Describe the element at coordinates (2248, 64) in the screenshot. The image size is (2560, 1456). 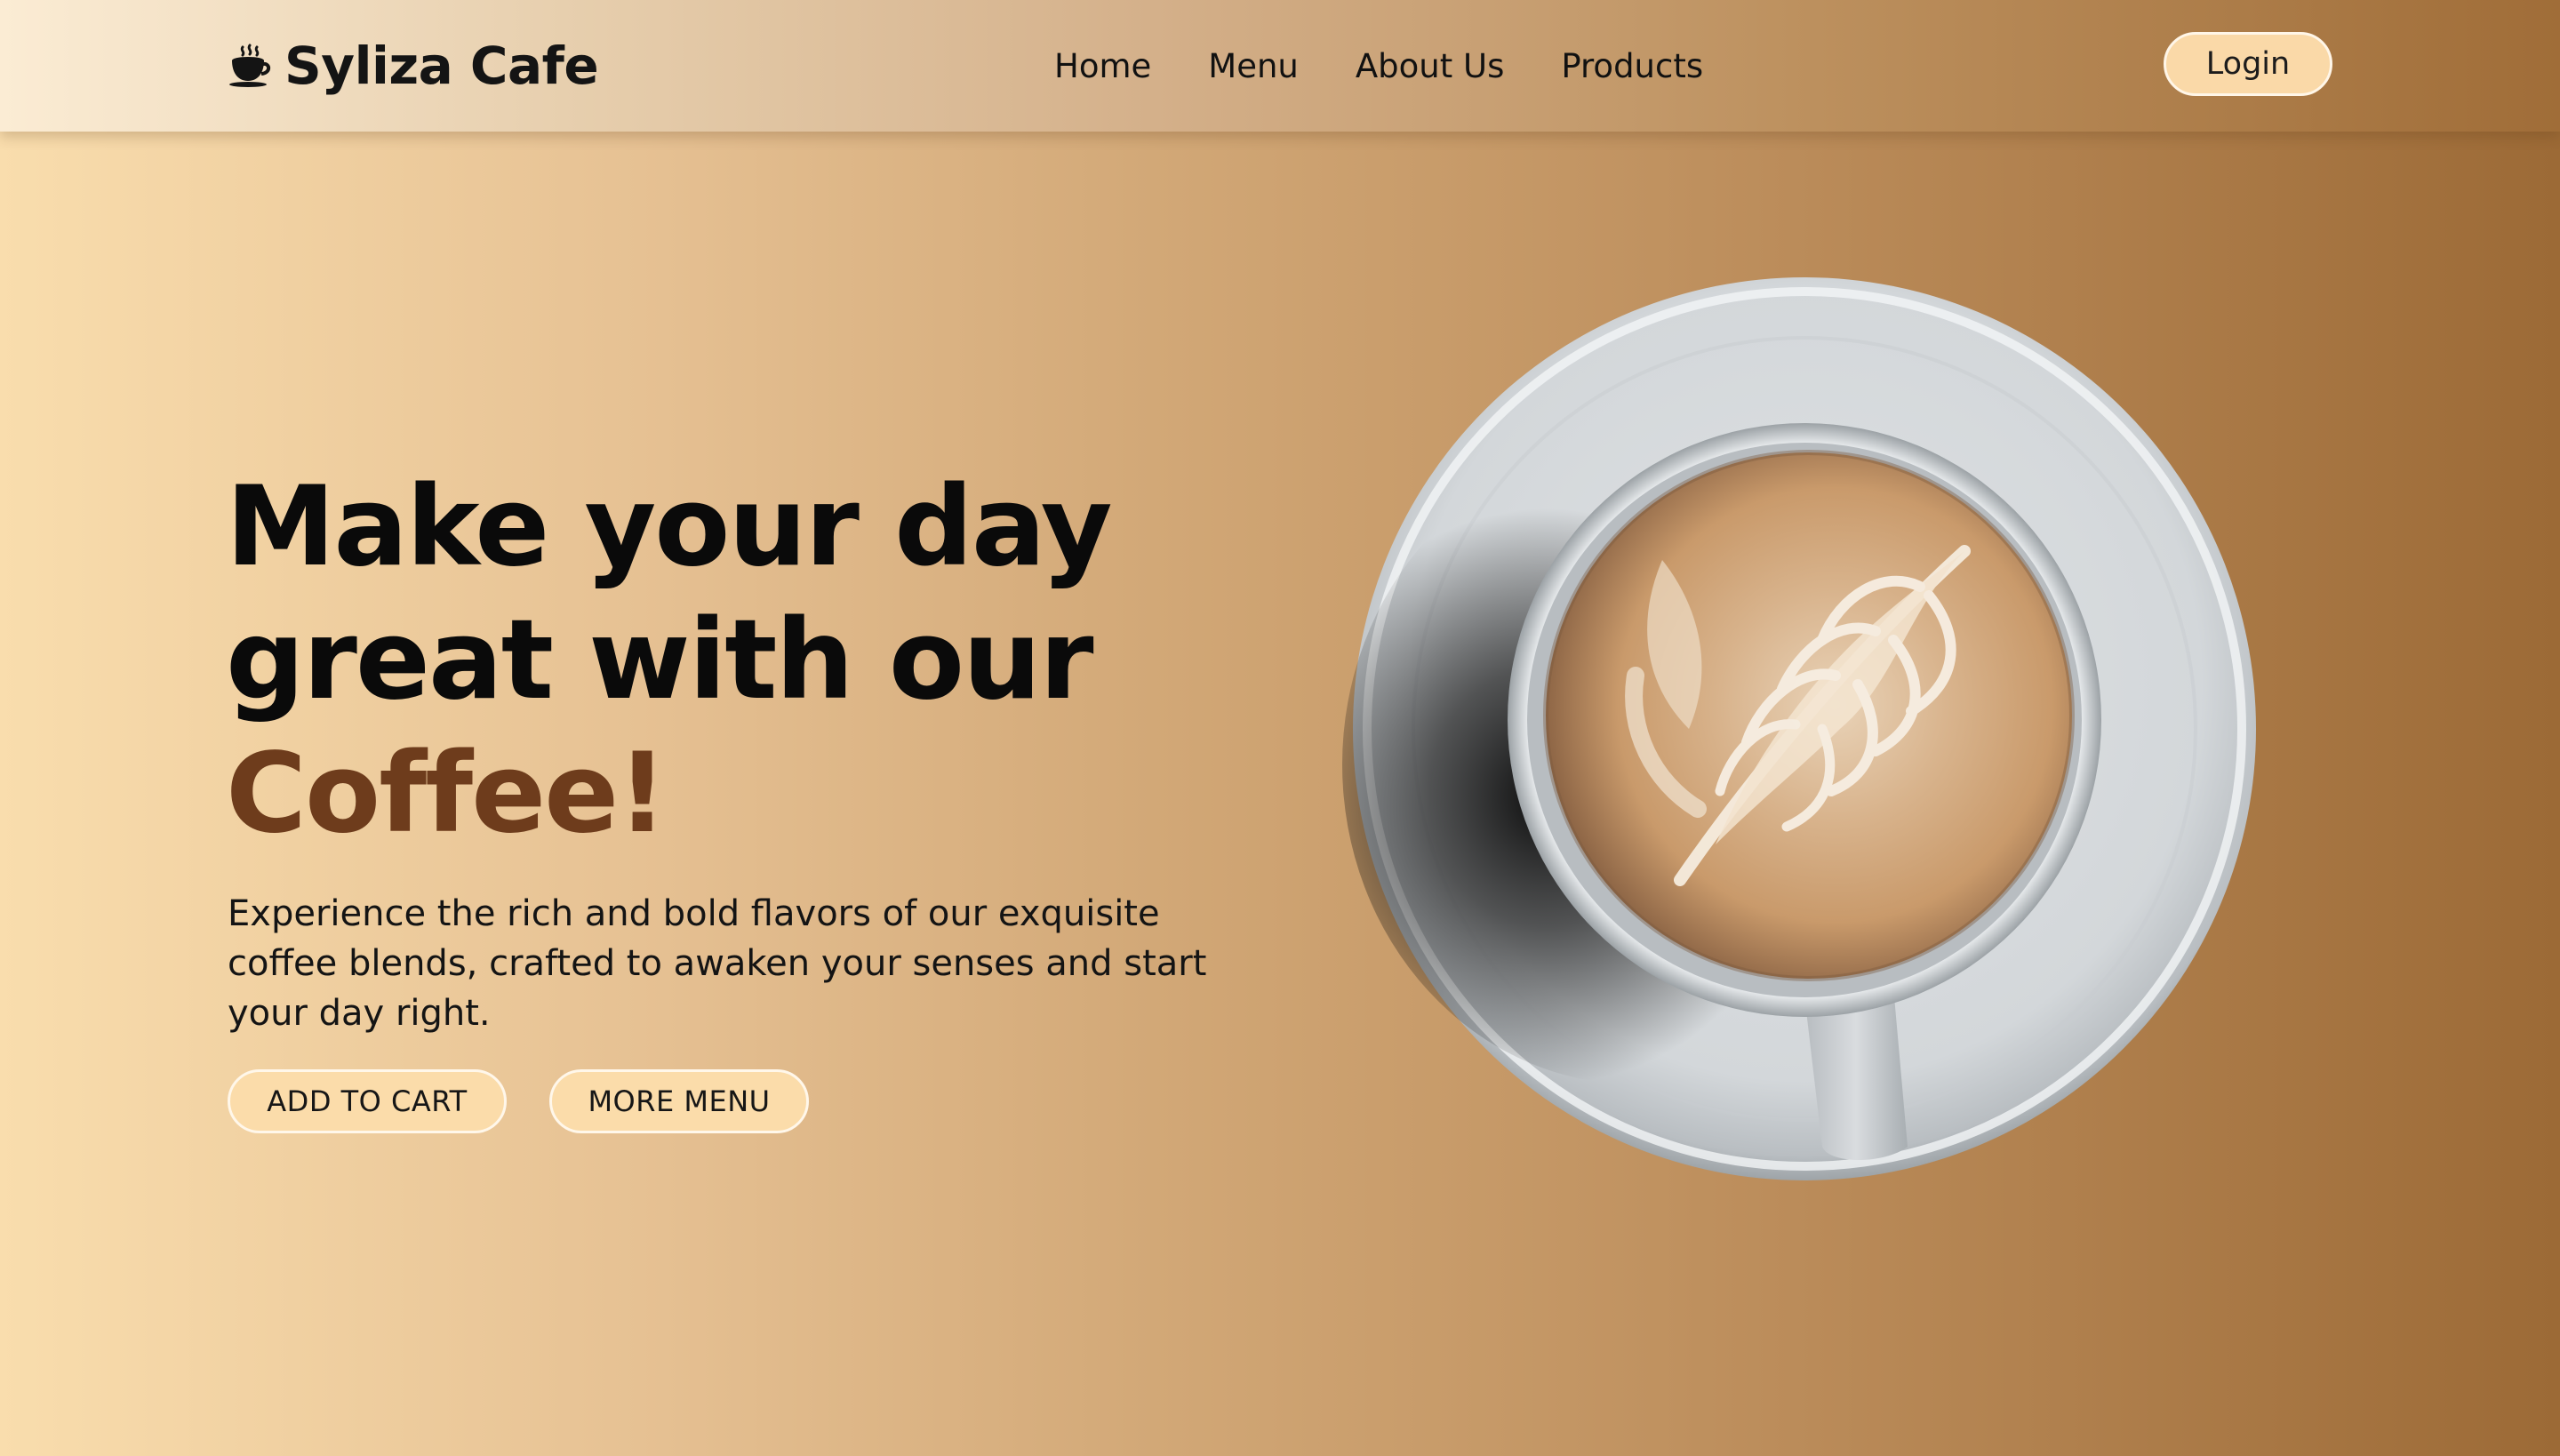
I see `login-button: Login` at that location.